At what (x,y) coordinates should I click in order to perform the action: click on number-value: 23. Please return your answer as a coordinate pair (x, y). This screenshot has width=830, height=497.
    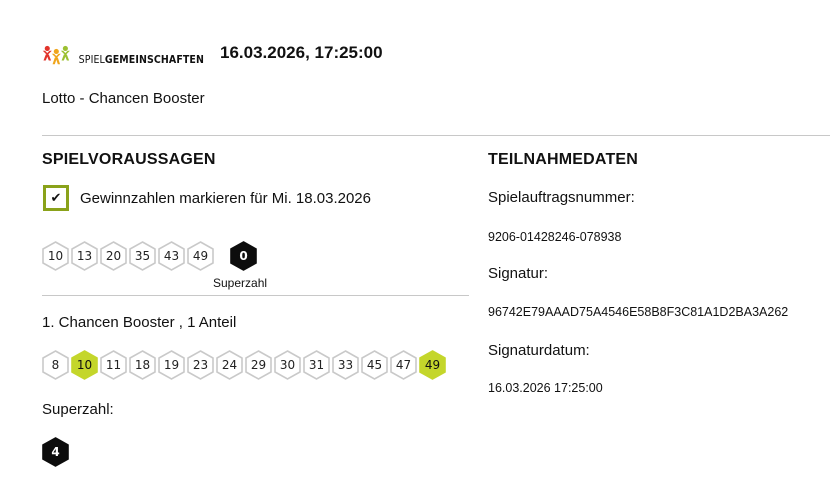
    Looking at the image, I should click on (200, 365).